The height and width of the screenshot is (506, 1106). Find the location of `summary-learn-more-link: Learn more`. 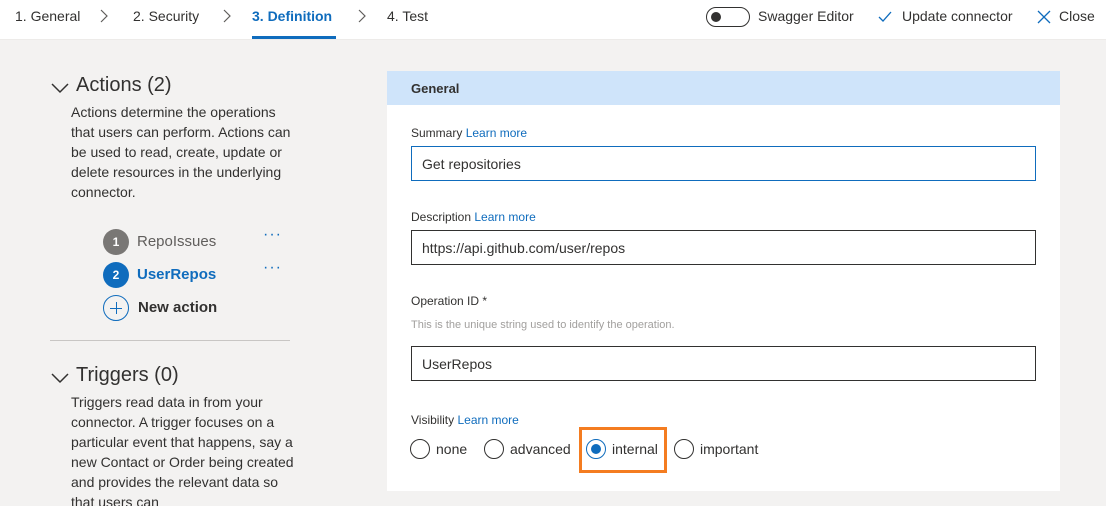

summary-learn-more-link: Learn more is located at coordinates (496, 133).